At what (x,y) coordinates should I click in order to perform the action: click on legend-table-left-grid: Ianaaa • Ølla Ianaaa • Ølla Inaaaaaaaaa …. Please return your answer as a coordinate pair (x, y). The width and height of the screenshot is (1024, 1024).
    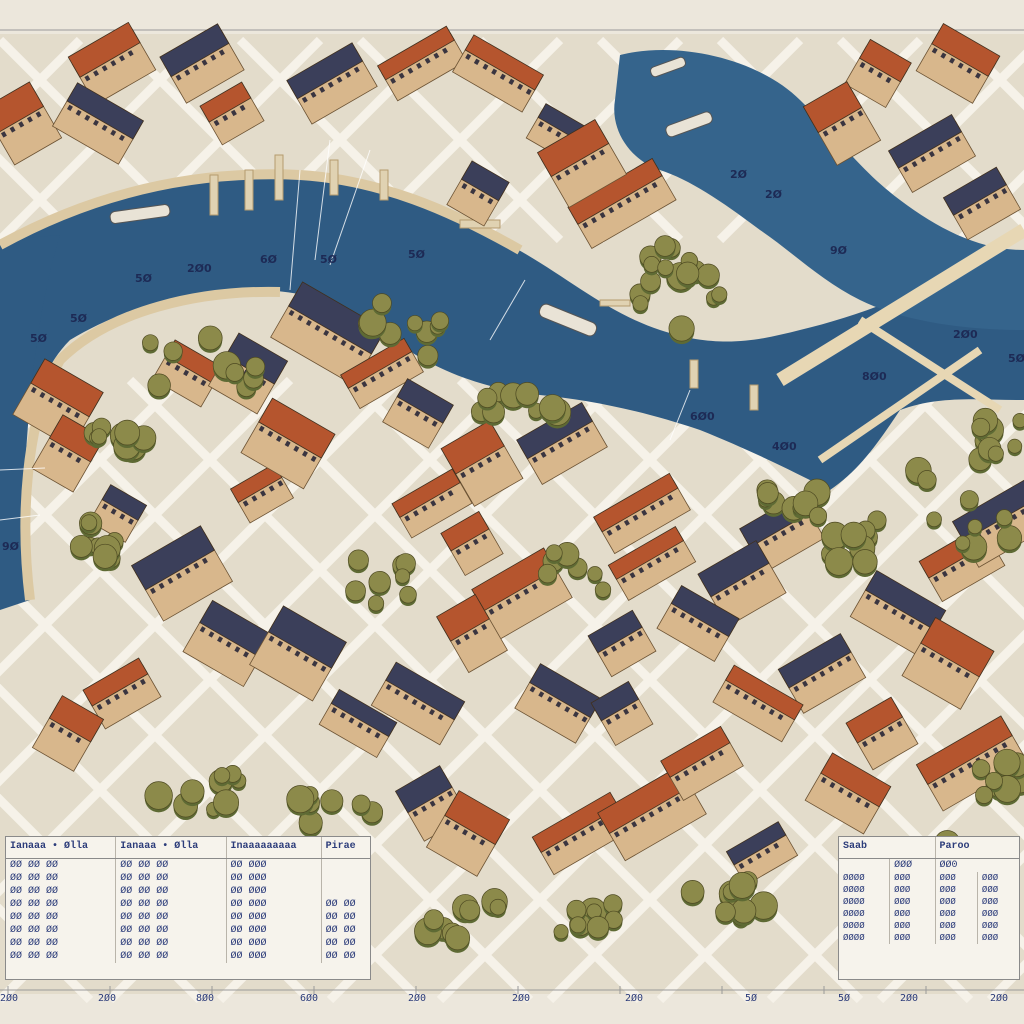
    Looking at the image, I should click on (188, 900).